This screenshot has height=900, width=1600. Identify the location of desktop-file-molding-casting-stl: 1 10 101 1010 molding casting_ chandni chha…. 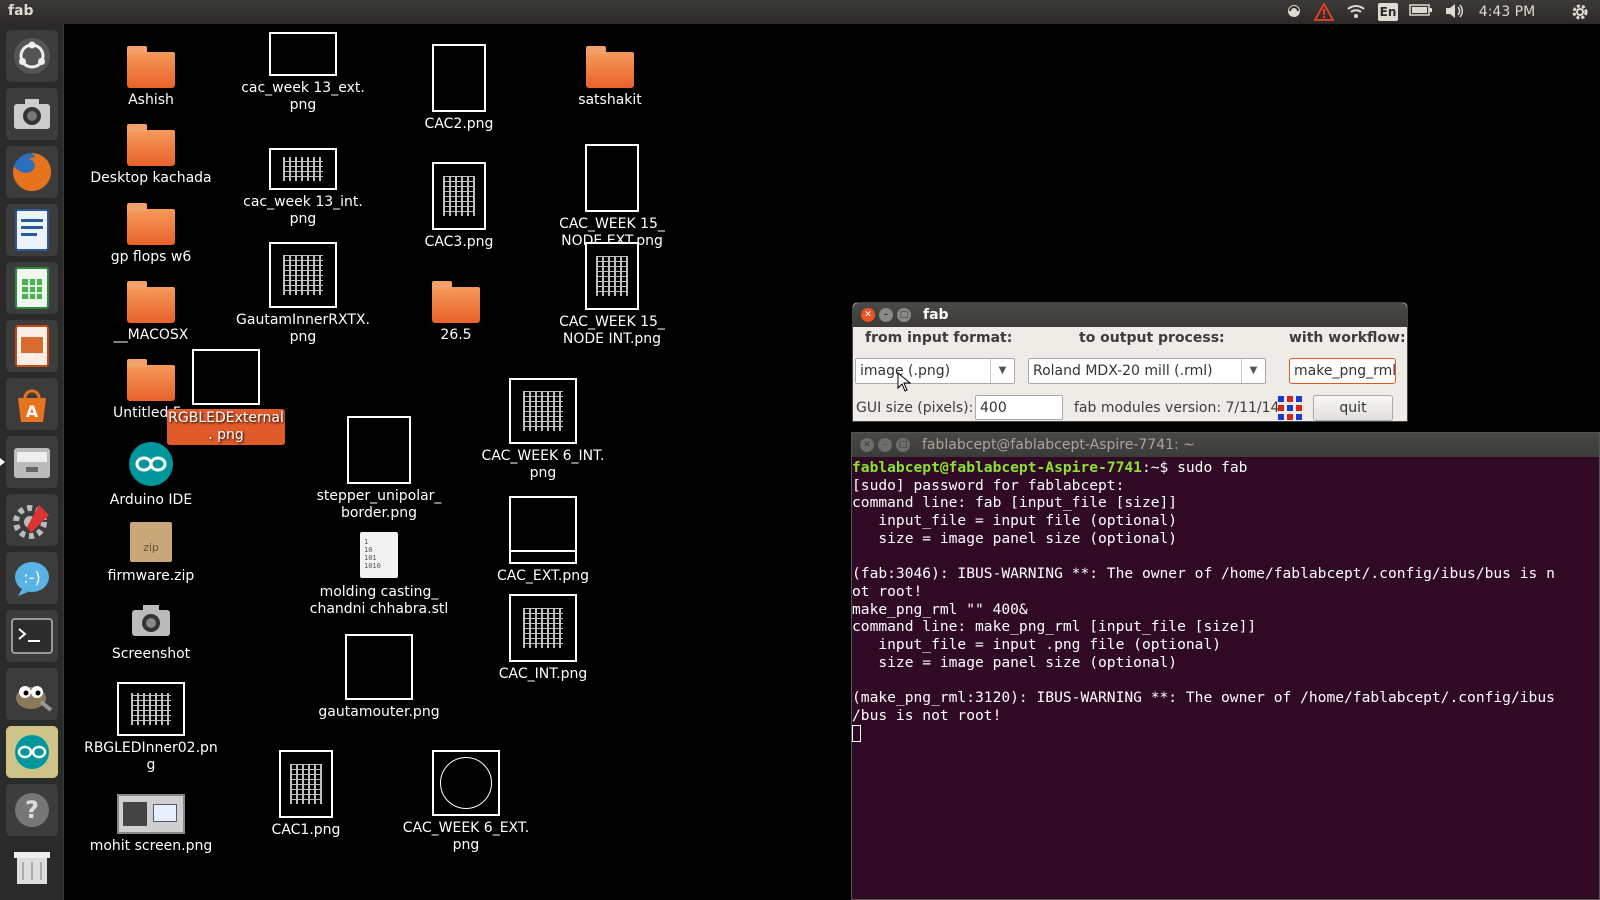
(379, 575).